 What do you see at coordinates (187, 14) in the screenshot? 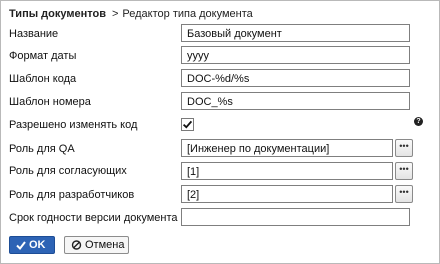
I see `breadcrumb-current: Редактор типа документа` at bounding box center [187, 14].